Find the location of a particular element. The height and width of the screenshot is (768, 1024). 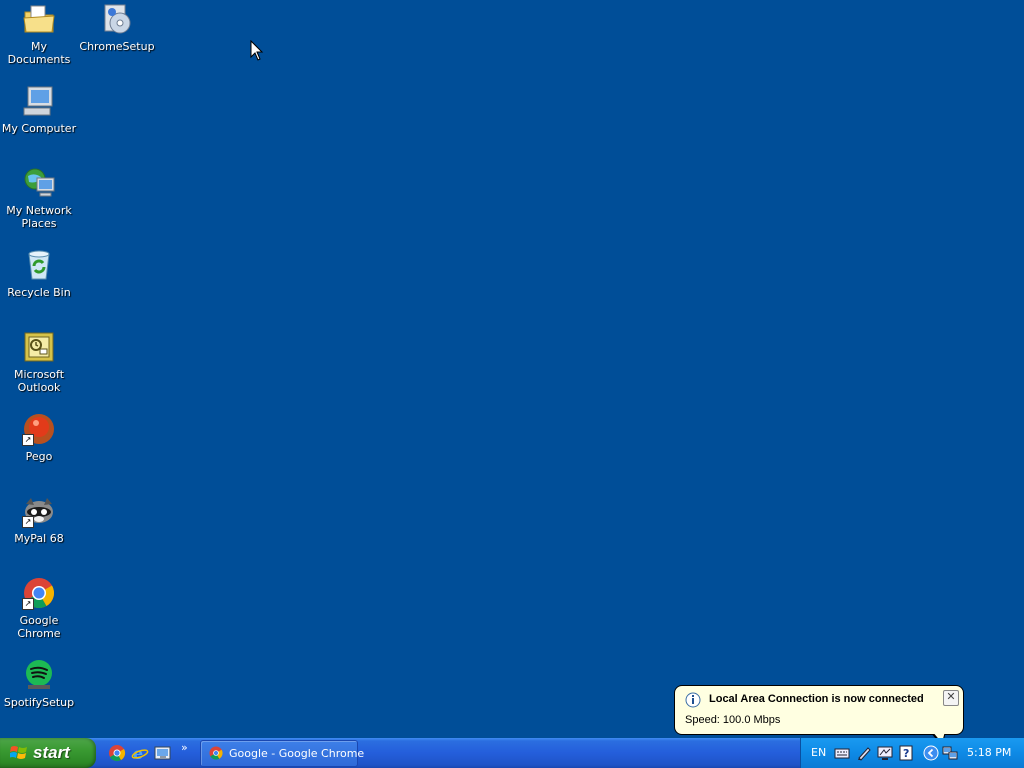

mouse-cursor-icon is located at coordinates (257, 50).